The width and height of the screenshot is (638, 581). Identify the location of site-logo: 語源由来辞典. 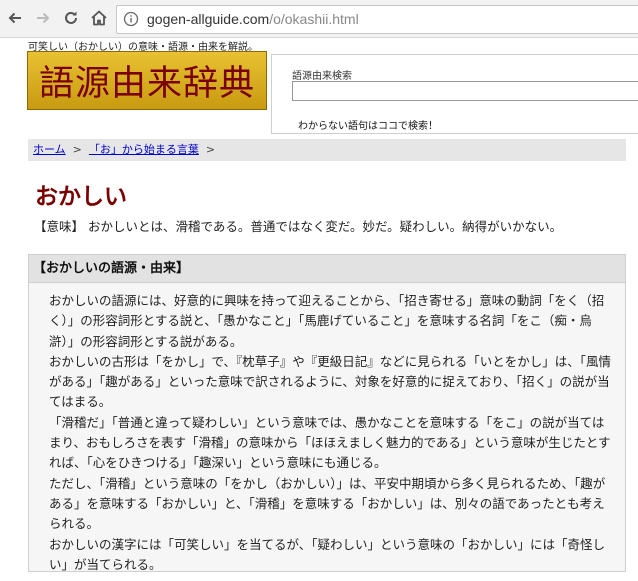
(147, 80).